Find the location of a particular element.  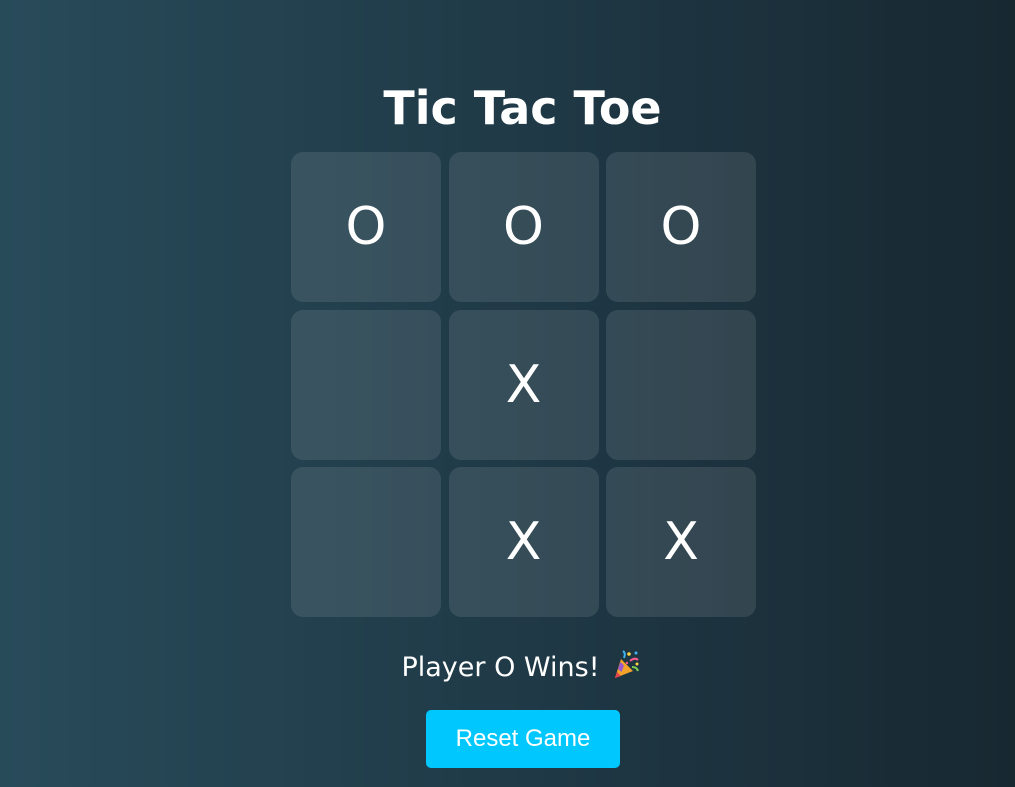

game-title: Tic Tac Toe is located at coordinates (522, 108).